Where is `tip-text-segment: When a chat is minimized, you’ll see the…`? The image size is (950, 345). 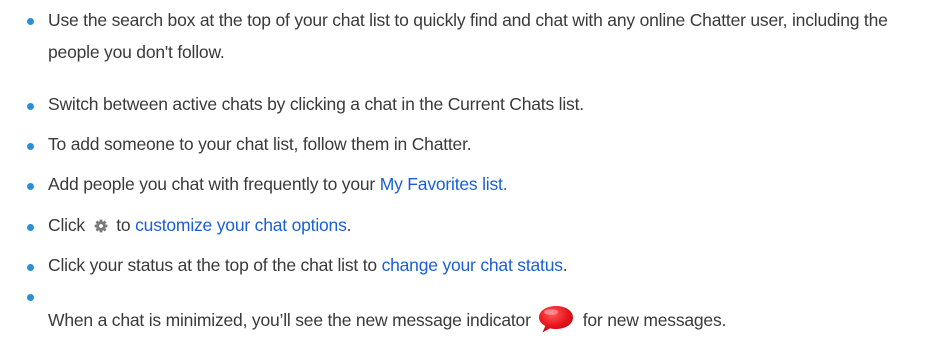 tip-text-segment: When a chat is minimized, you’ll see the… is located at coordinates (289, 320).